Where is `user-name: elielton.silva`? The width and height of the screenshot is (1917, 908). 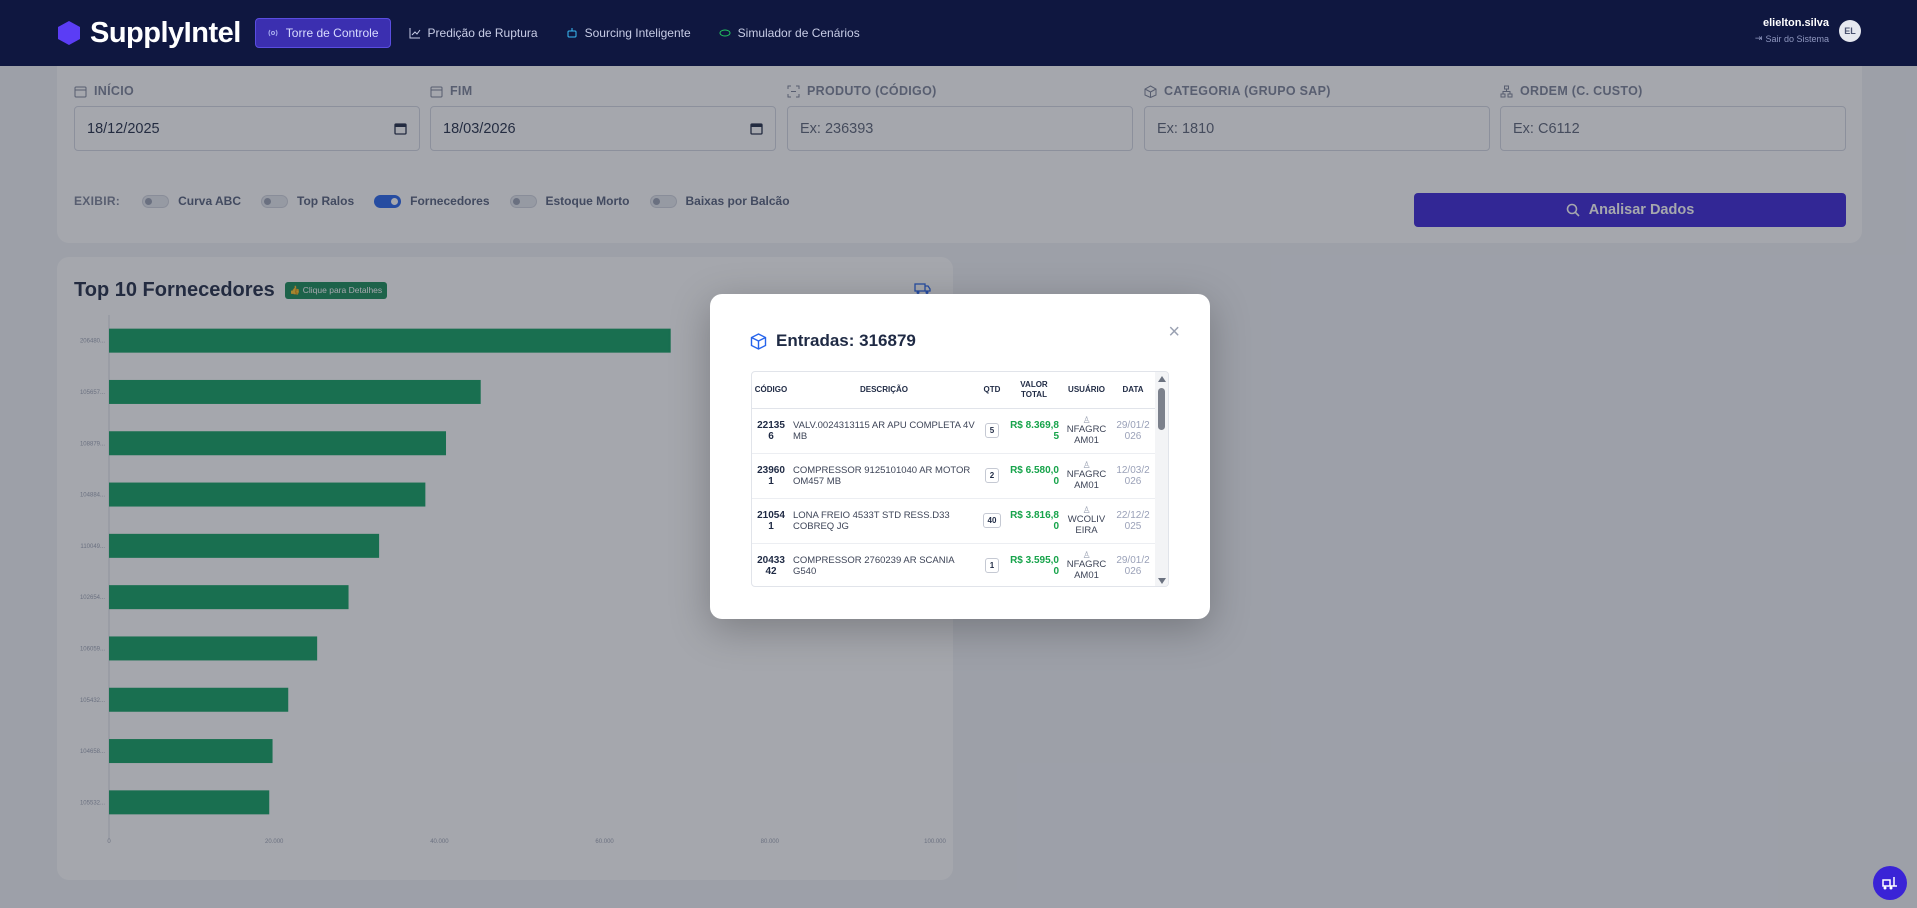 user-name: elielton.silva is located at coordinates (1795, 23).